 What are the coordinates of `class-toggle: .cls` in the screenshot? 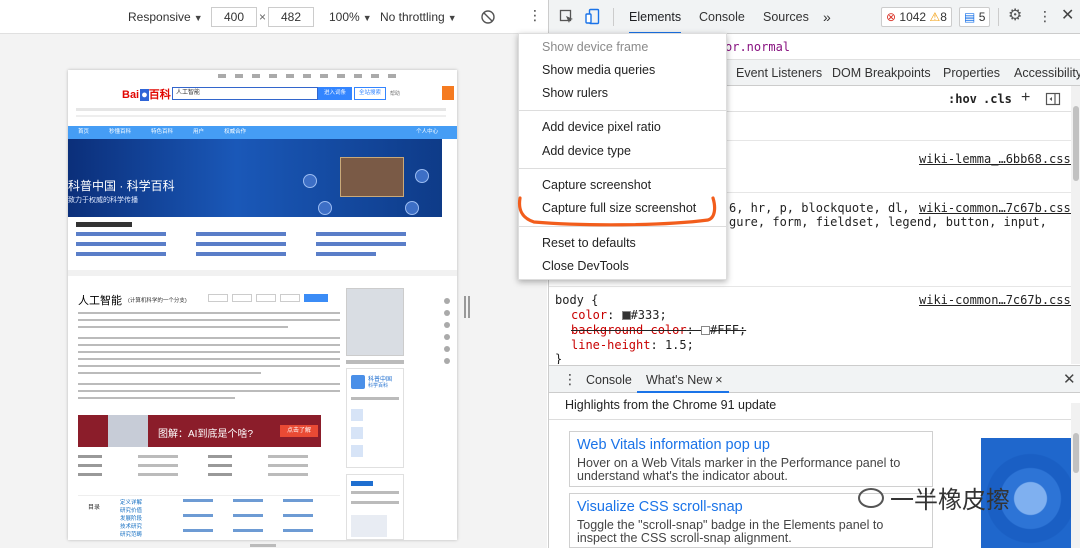 It's located at (997, 99).